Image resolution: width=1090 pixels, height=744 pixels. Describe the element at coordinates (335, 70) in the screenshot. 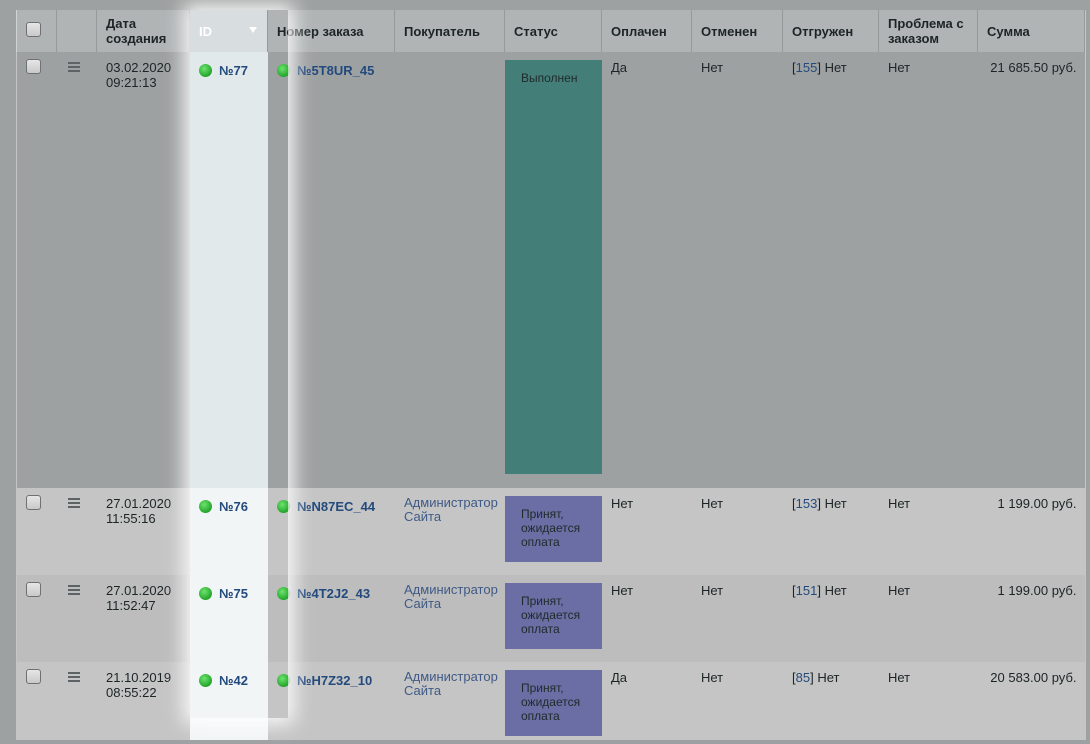

I see `order-number-link: №5T8UR_45` at that location.